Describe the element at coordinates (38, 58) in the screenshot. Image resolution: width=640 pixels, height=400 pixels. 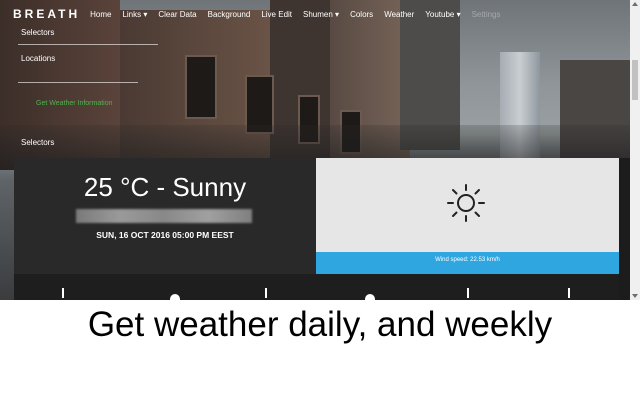
I see `locations-label: Locations` at that location.